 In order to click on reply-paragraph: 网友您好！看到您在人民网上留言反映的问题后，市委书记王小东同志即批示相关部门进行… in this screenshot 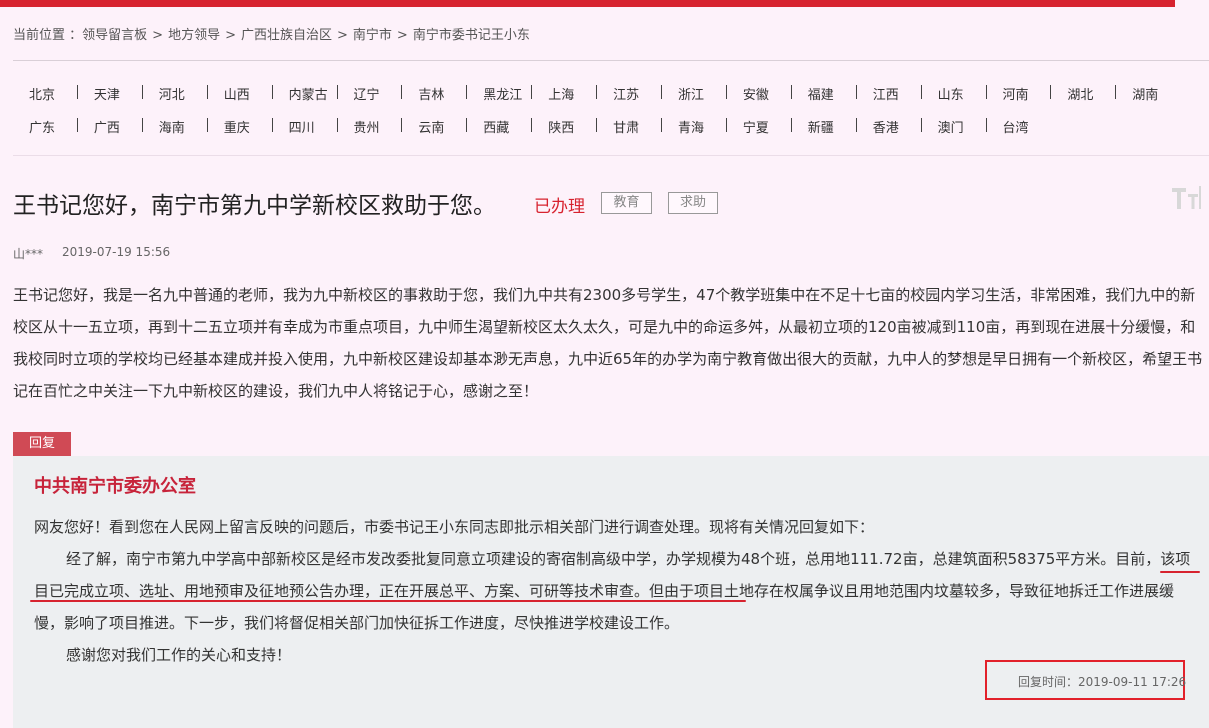, I will do `click(454, 527)`.